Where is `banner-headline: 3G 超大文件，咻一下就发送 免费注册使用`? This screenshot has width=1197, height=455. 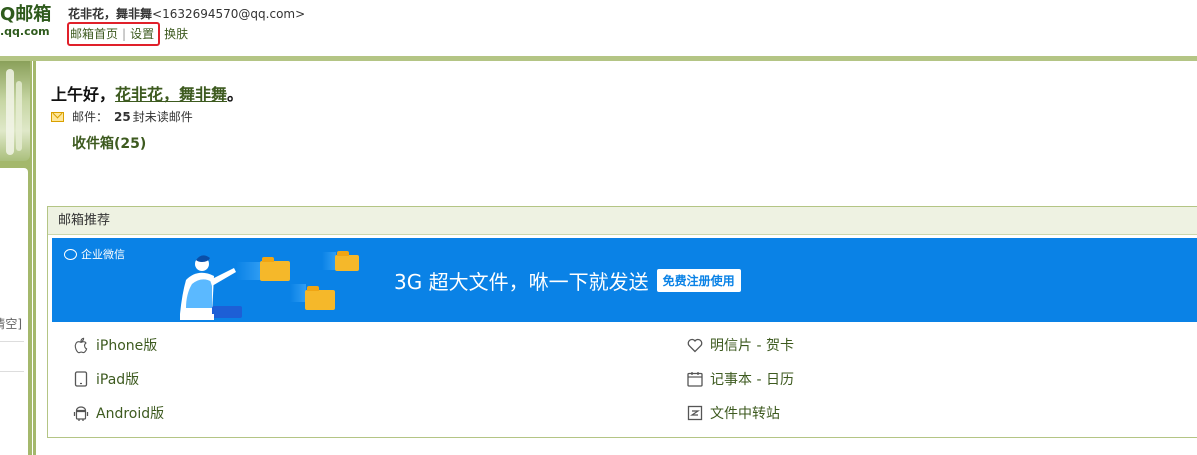
banner-headline: 3G 超大文件，咻一下就发送 免费注册使用 is located at coordinates (567, 280).